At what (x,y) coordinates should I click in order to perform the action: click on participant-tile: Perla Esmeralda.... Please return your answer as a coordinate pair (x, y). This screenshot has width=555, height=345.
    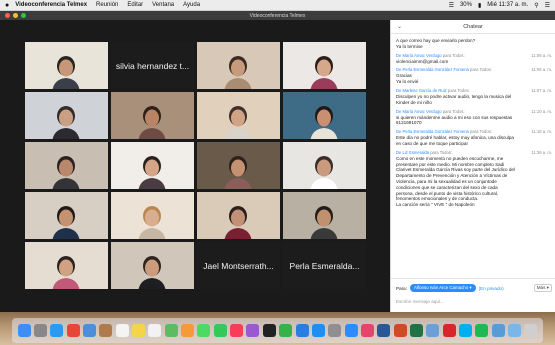
    Looking at the image, I should click on (324, 265).